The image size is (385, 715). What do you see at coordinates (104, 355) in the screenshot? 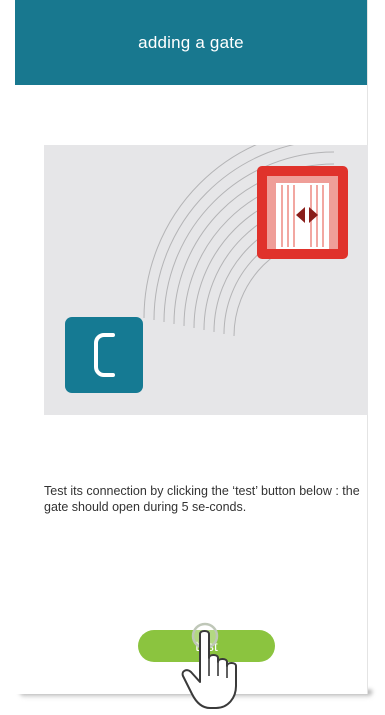
I see `c-logo-icon` at bounding box center [104, 355].